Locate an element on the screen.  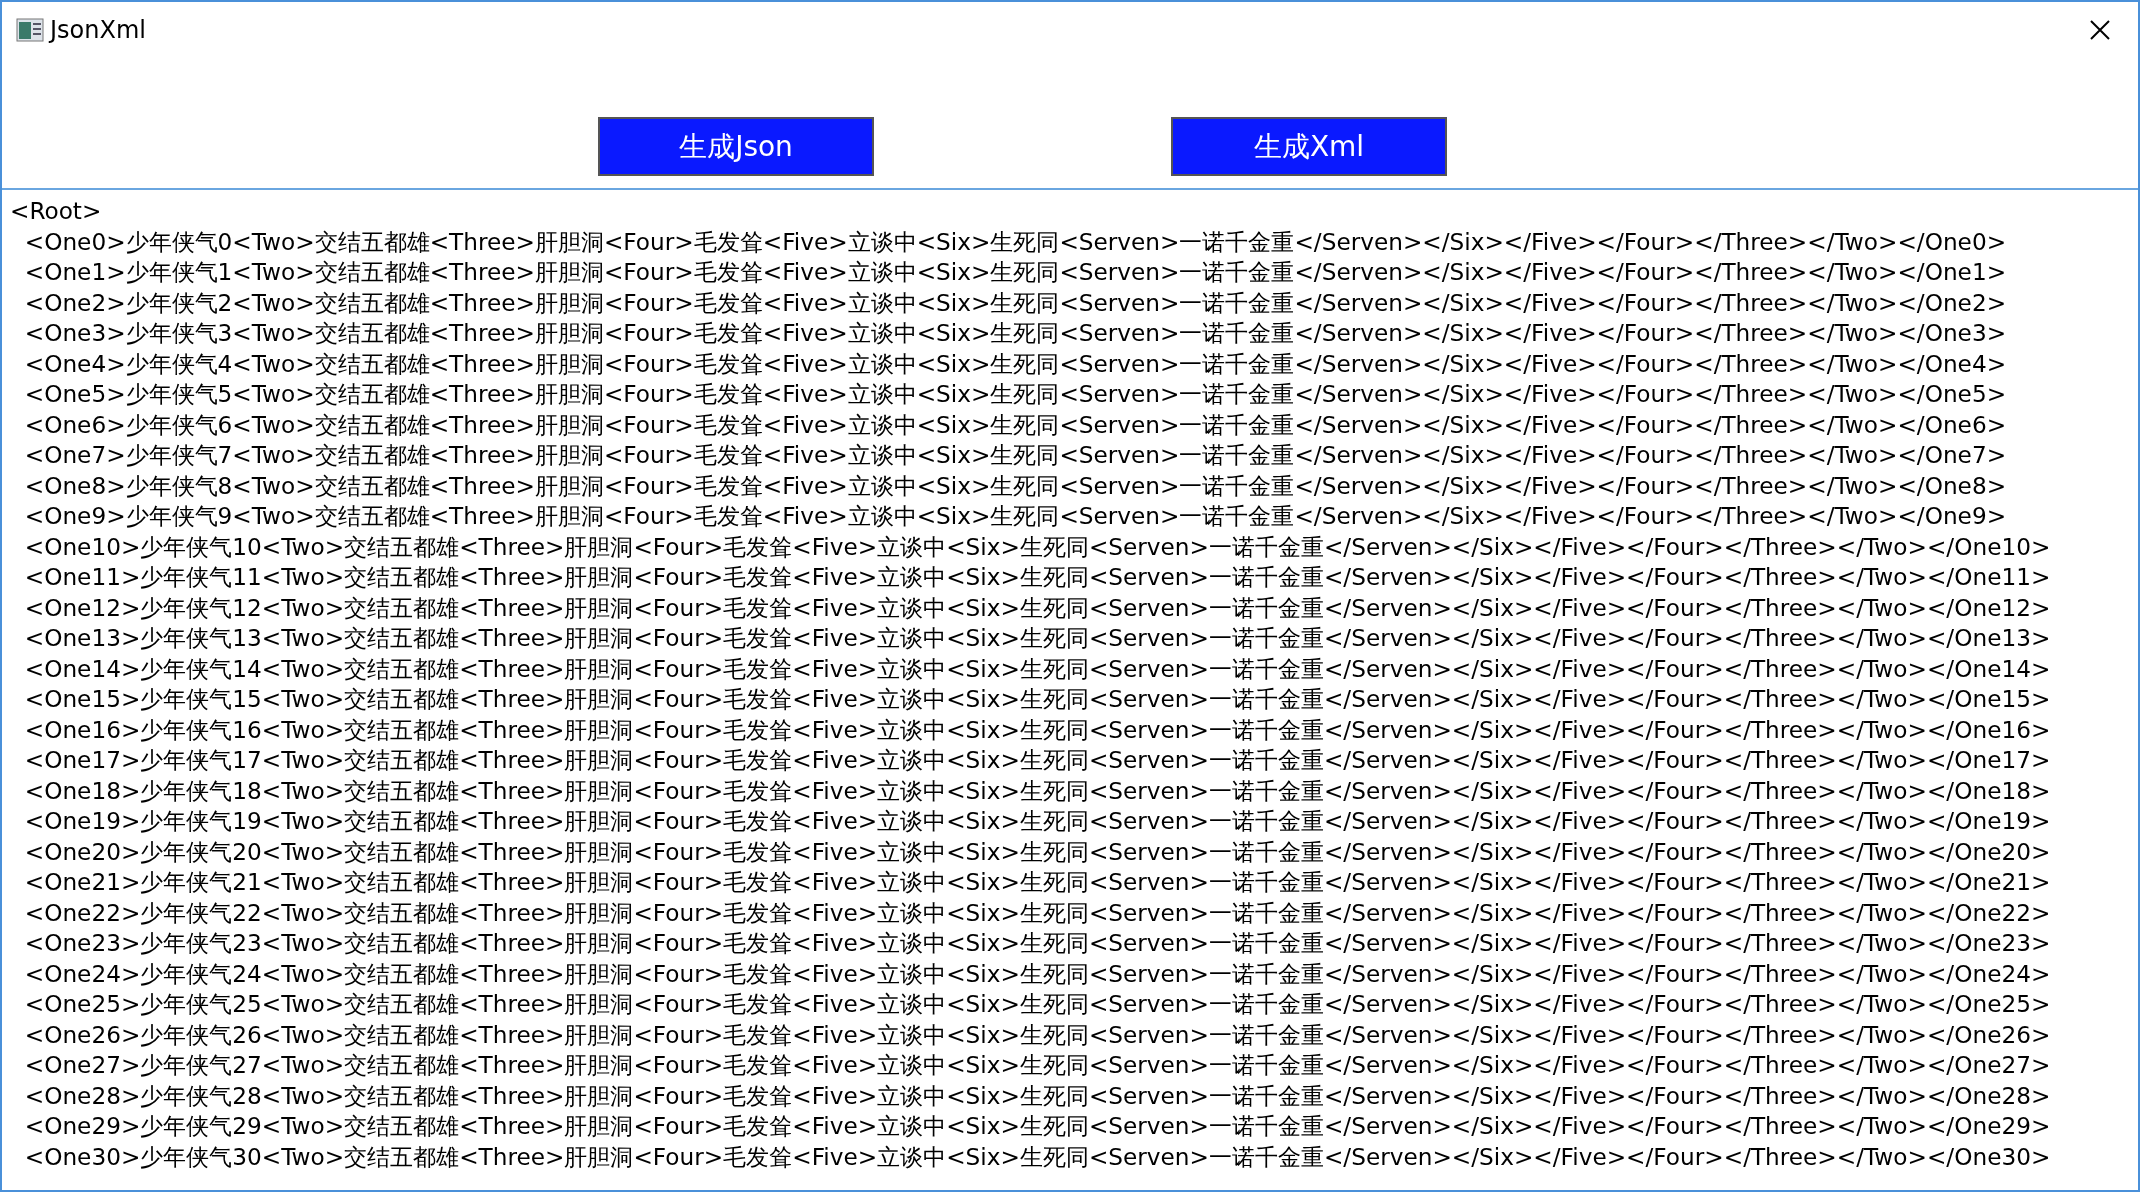
xml-line: <One29>少年侠气29<Two>交结五都雄<Three>肝胆洞<Four>毛发耸<Five>立谈中<Six>生死同<Serven>一诺千金重</Serven></Six></Five></Four></Three></Two></One29> is located at coordinates (1037, 1126).